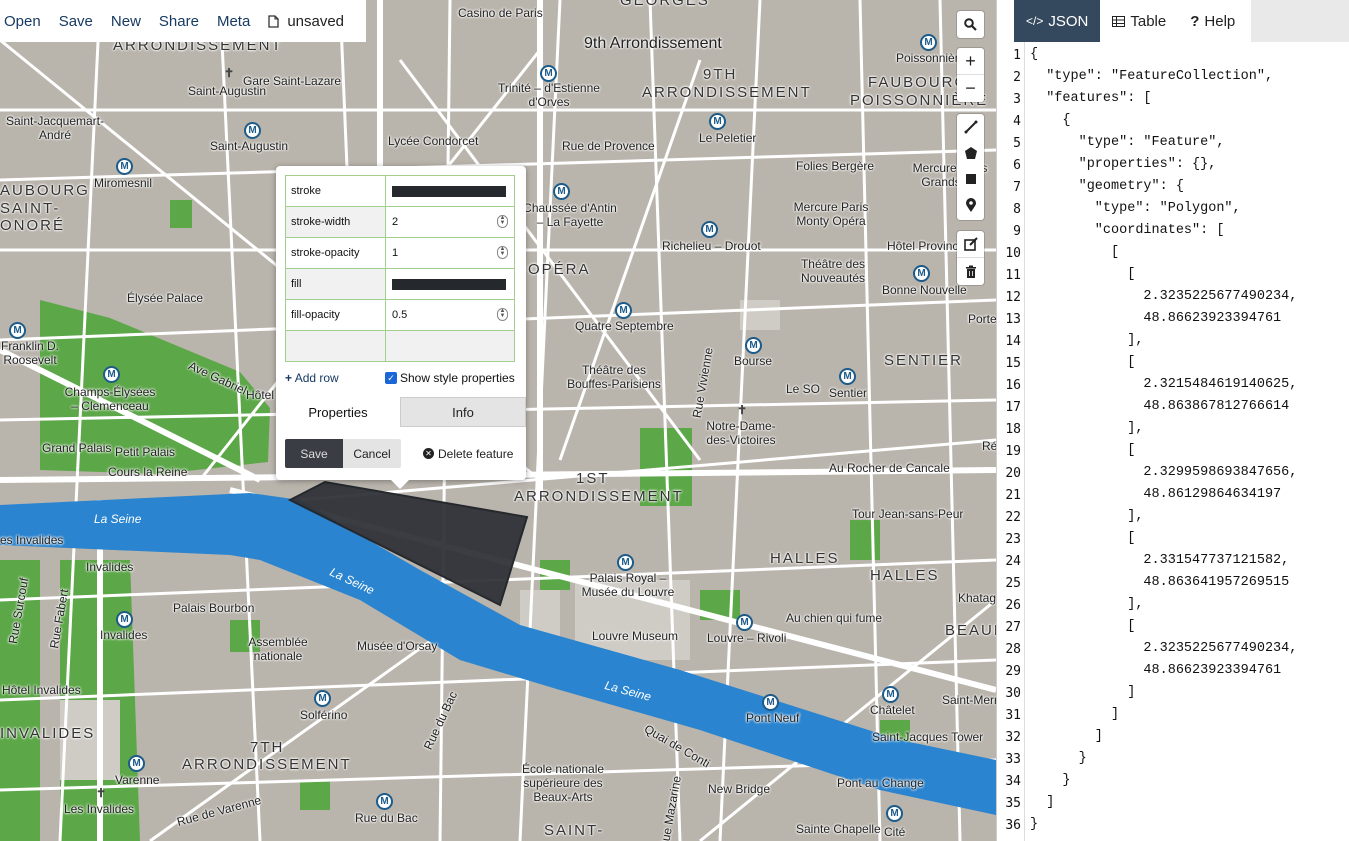 The image size is (1349, 841). I want to click on tab-table-label: Table, so click(1148, 21).